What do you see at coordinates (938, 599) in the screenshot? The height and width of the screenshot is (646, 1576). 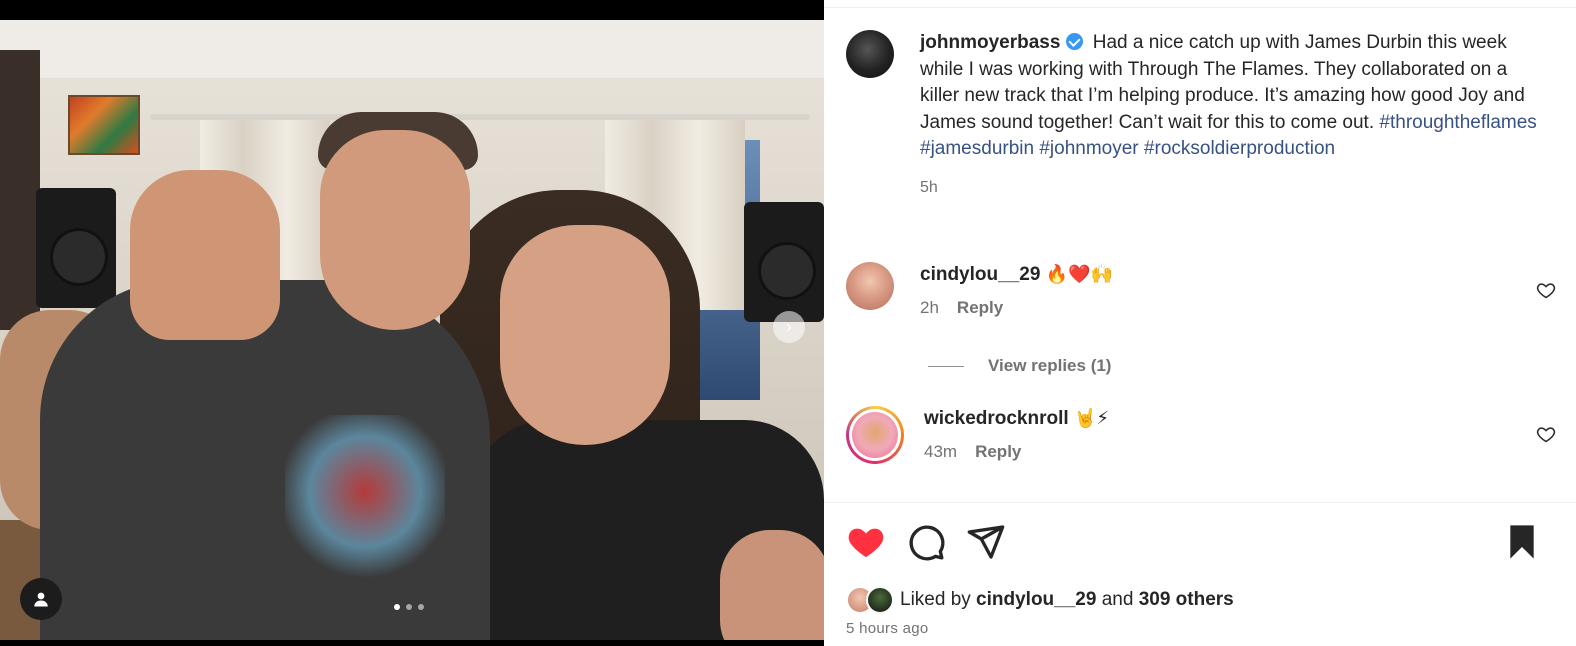 I see `likes-prefix: Liked by` at bounding box center [938, 599].